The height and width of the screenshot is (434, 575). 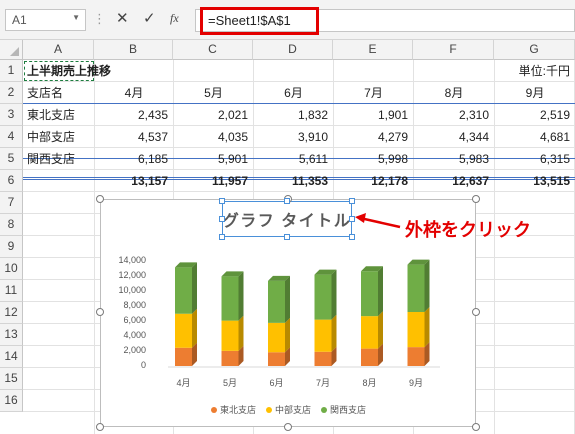 I want to click on callout-arrow-icon, so click(x=378, y=221).